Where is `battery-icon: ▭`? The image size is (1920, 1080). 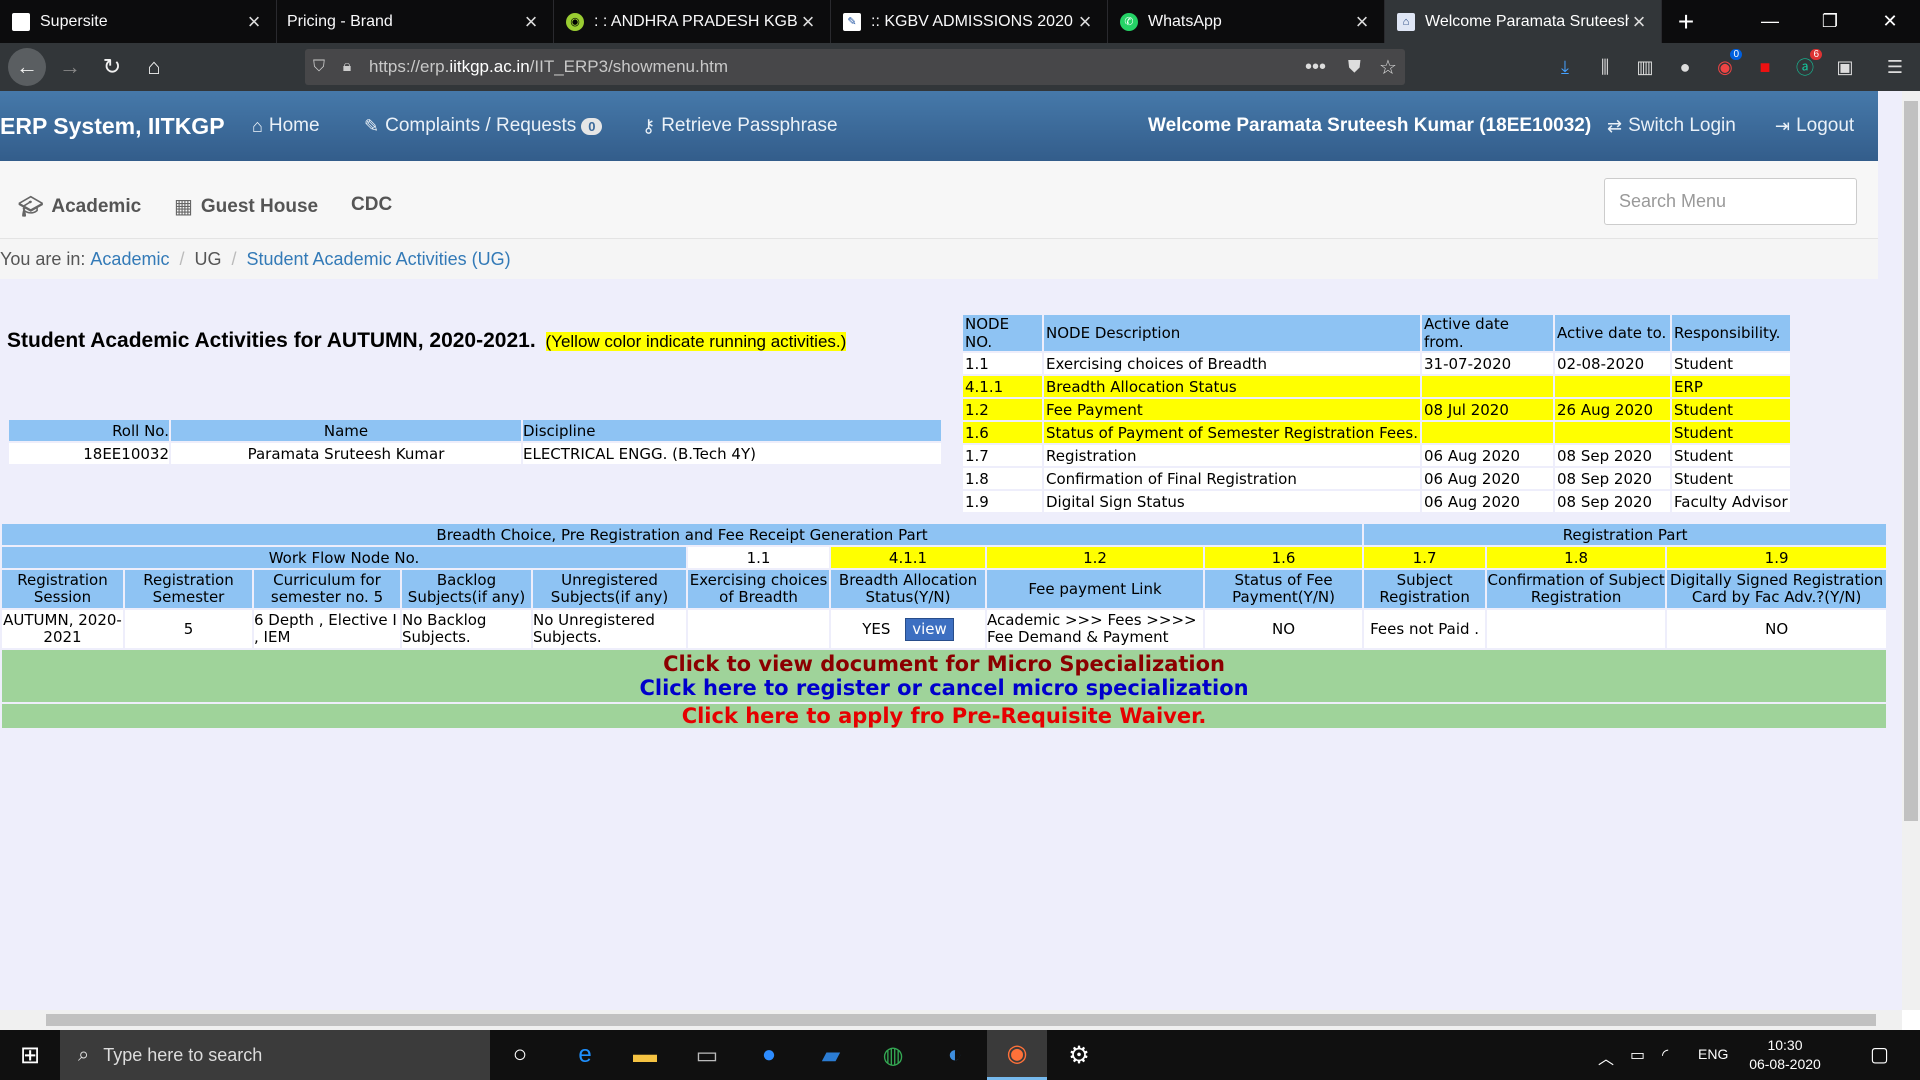 battery-icon: ▭ is located at coordinates (1637, 1055).